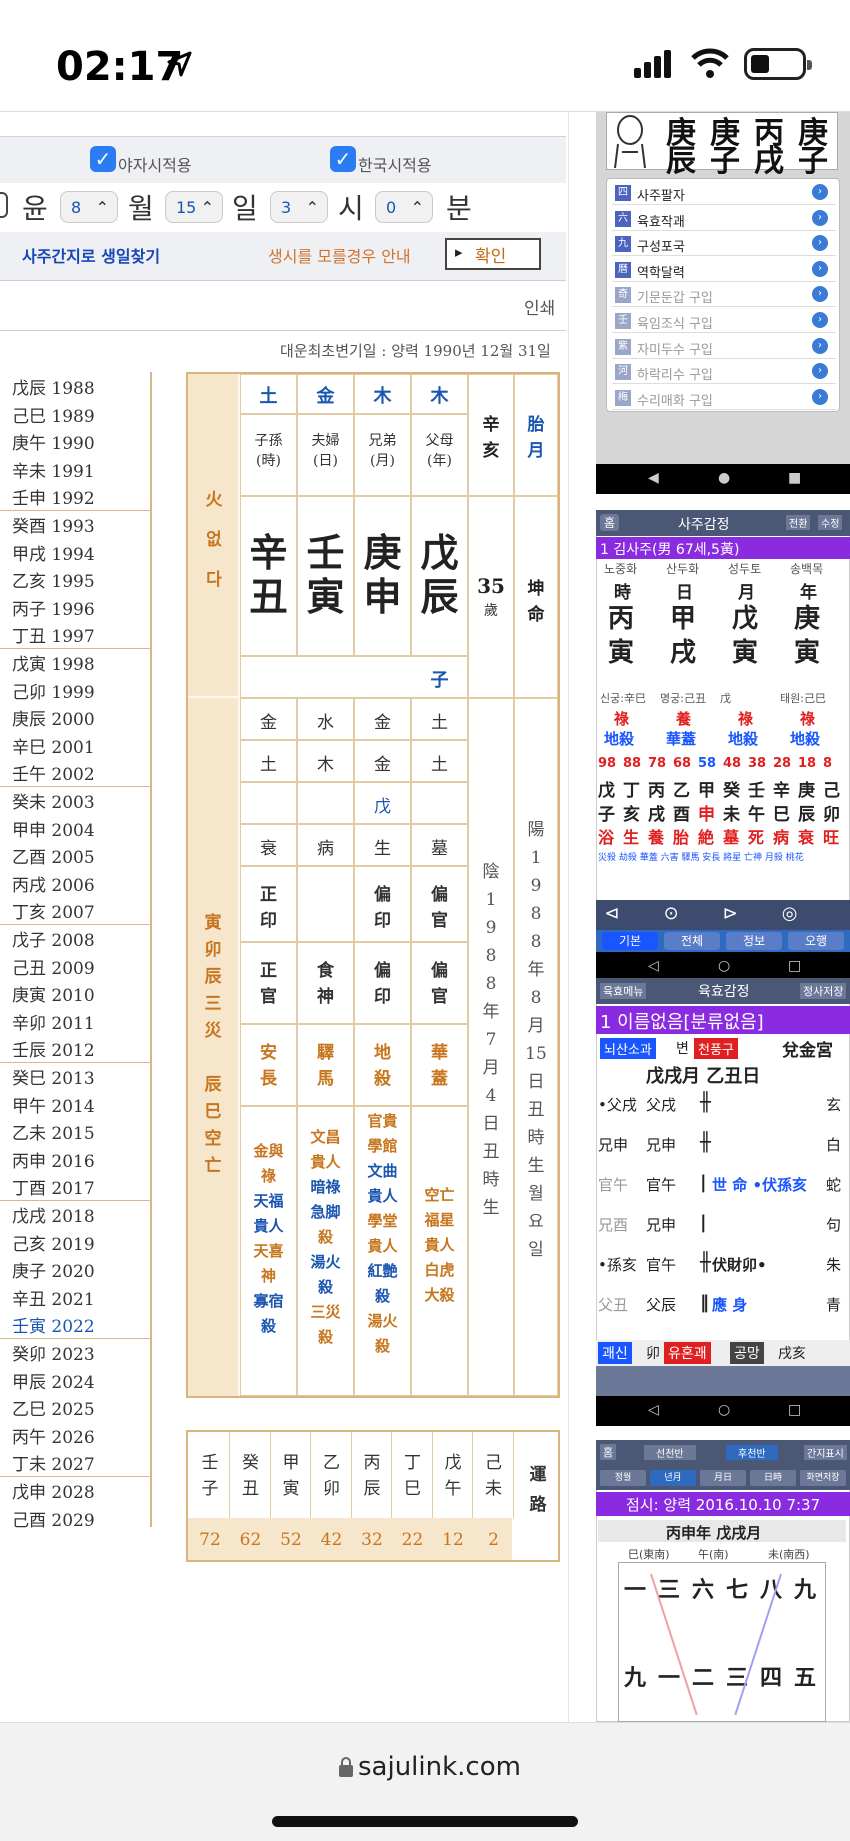 The height and width of the screenshot is (1841, 850). I want to click on year-item: 己卯 1999, so click(53, 690).